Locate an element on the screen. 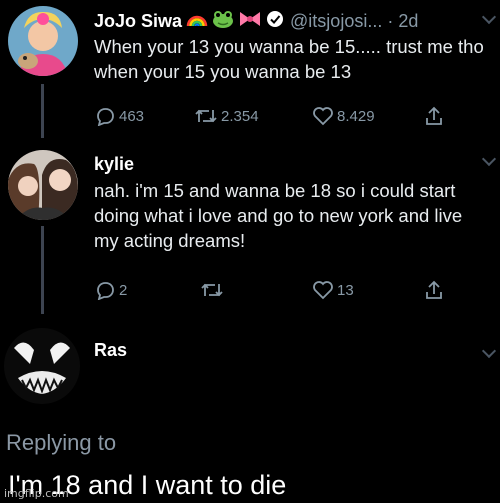 The height and width of the screenshot is (503, 500). author-name: kylie is located at coordinates (114, 164).